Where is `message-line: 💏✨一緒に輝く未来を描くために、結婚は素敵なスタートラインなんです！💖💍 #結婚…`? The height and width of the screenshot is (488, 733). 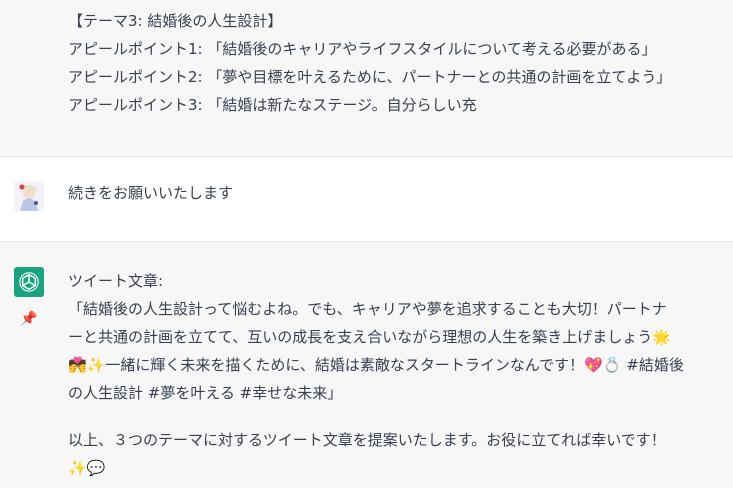 message-line: 💏✨一緒に輝く未来を描くために、結婚は素敵なスタートラインなんです！💖💍 #結婚… is located at coordinates (376, 365).